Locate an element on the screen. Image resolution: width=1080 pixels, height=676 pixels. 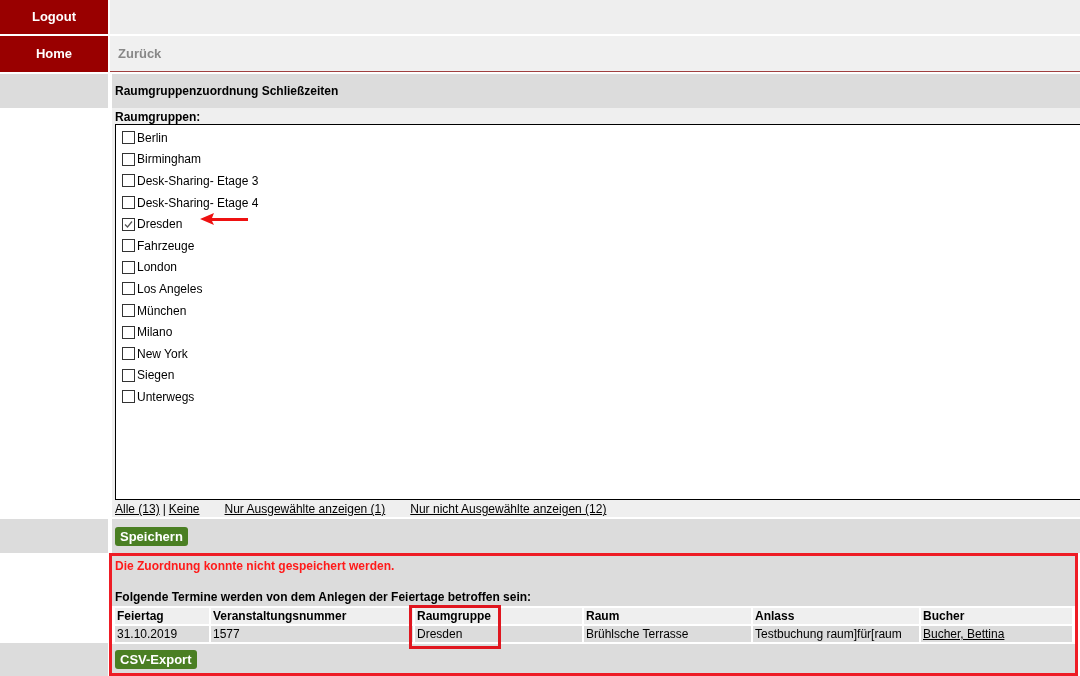
table-cell: Dresden is located at coordinates (498, 634).